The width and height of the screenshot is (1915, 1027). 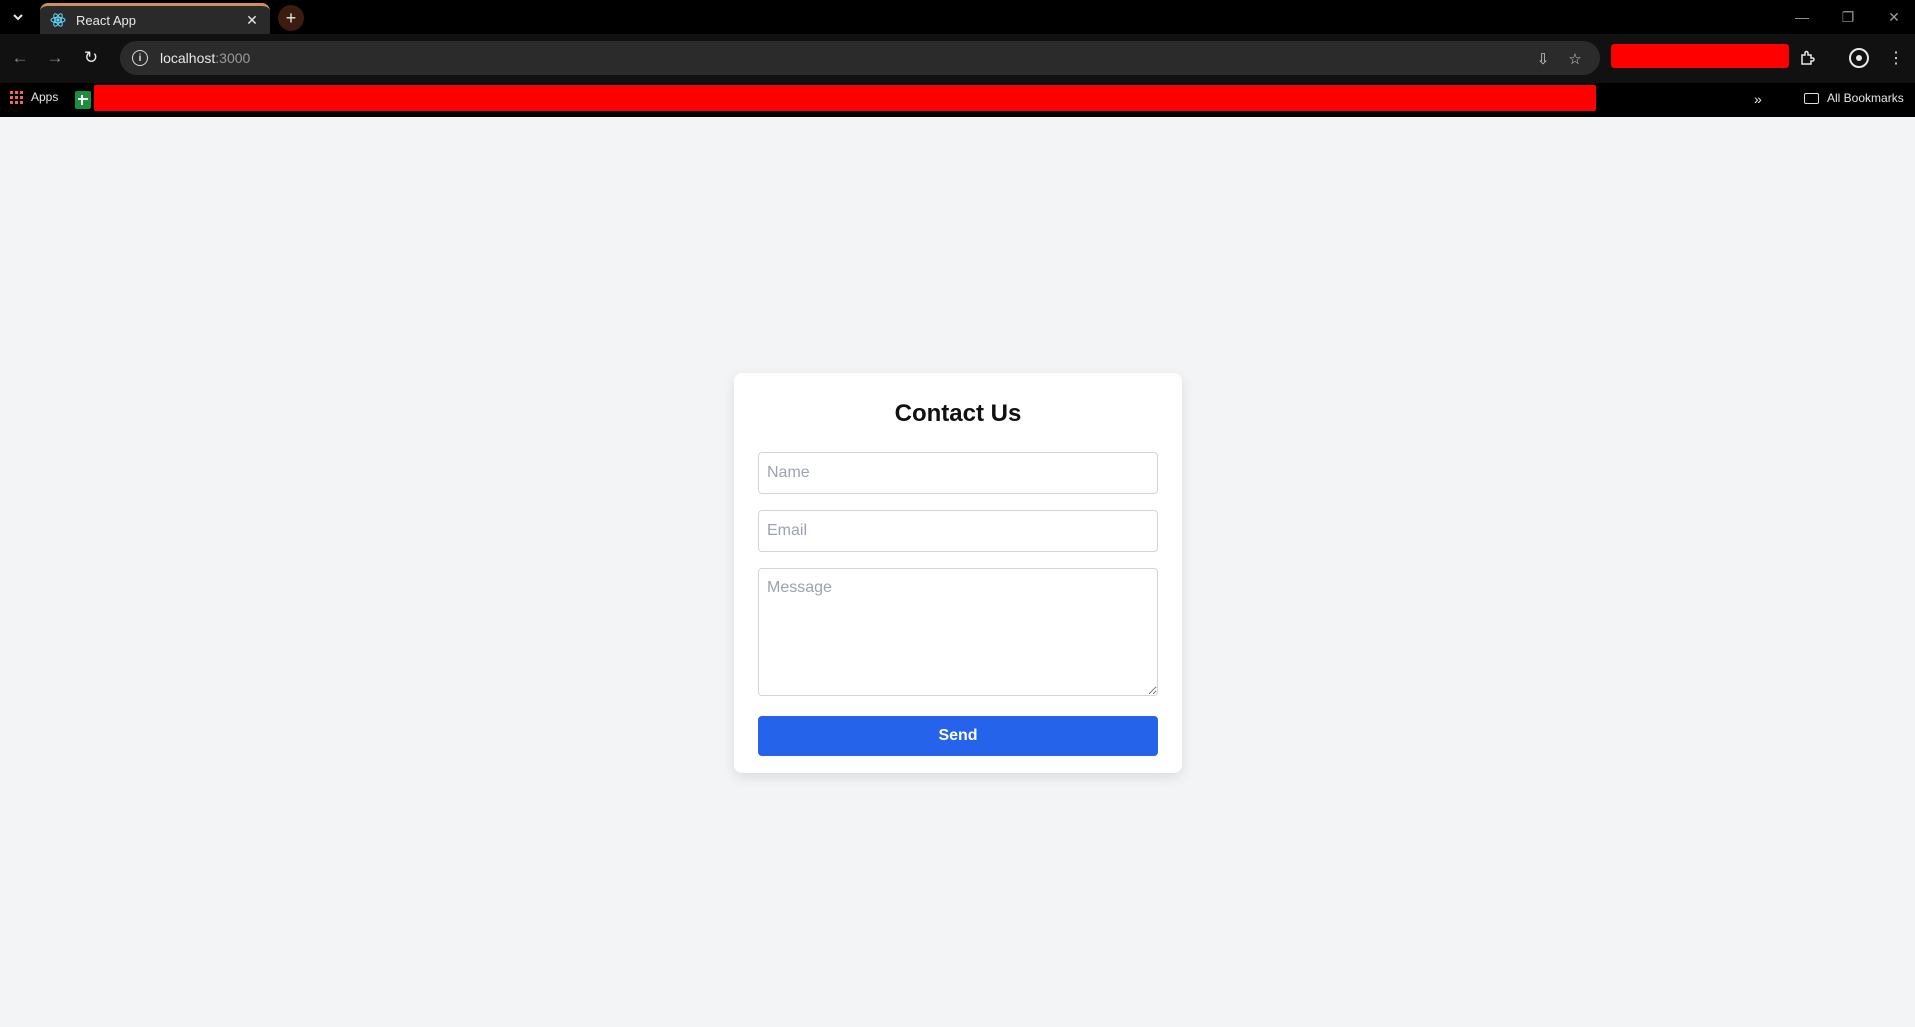 I want to click on info-icon: i, so click(x=140, y=58).